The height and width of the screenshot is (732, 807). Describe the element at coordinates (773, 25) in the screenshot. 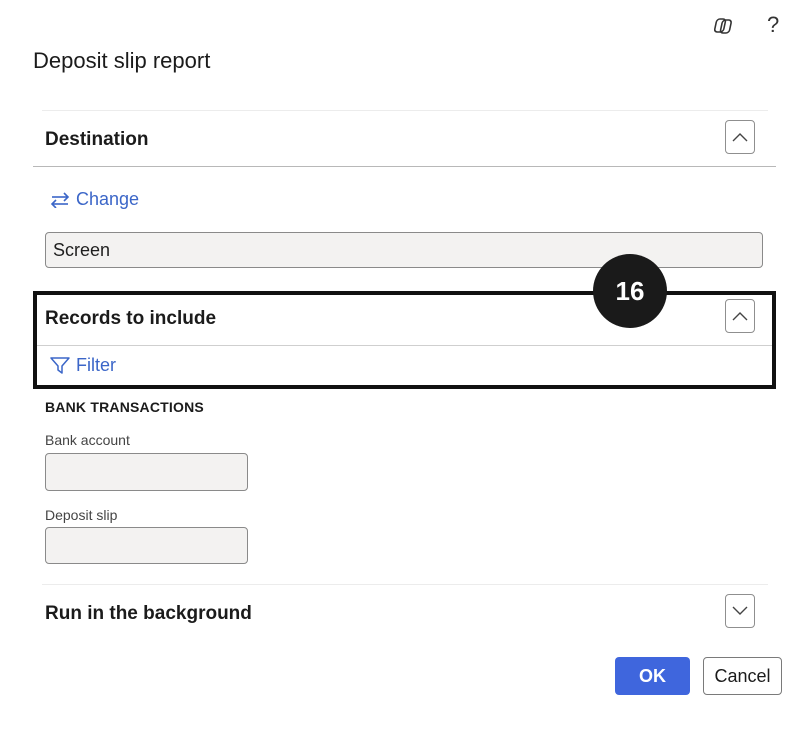

I see `help-icon: ?` at that location.